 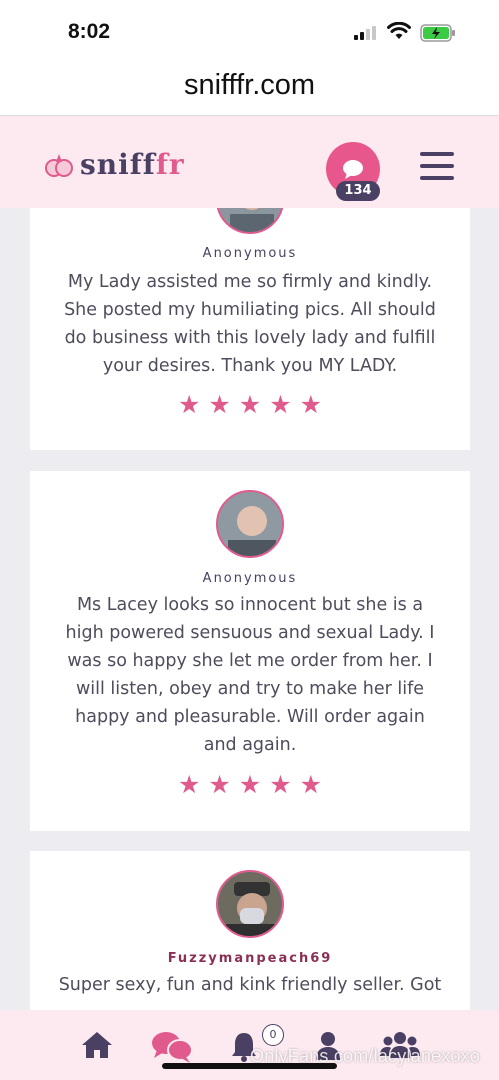 What do you see at coordinates (132, 164) in the screenshot?
I see `logo-text: snifffr` at bounding box center [132, 164].